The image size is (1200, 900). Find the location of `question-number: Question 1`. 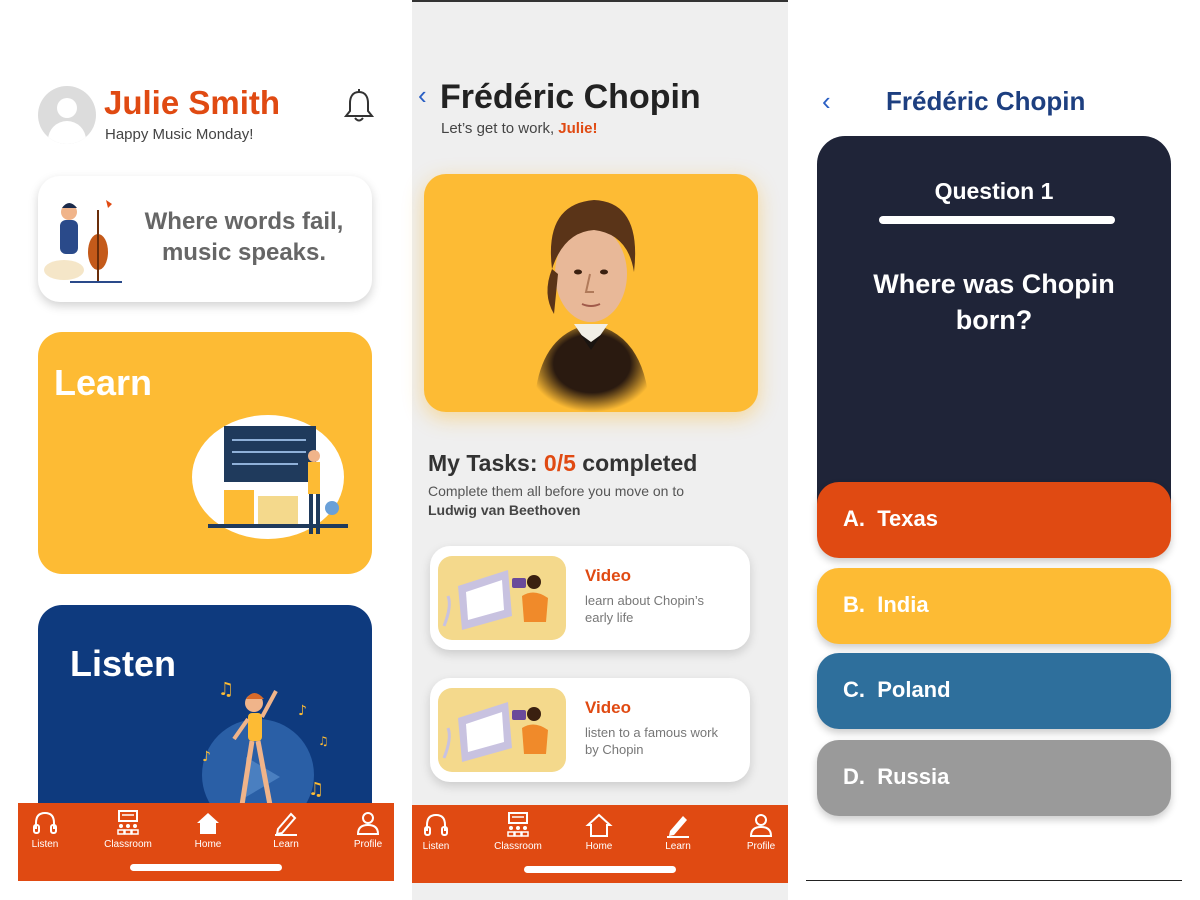

question-number: Question 1 is located at coordinates (994, 191).